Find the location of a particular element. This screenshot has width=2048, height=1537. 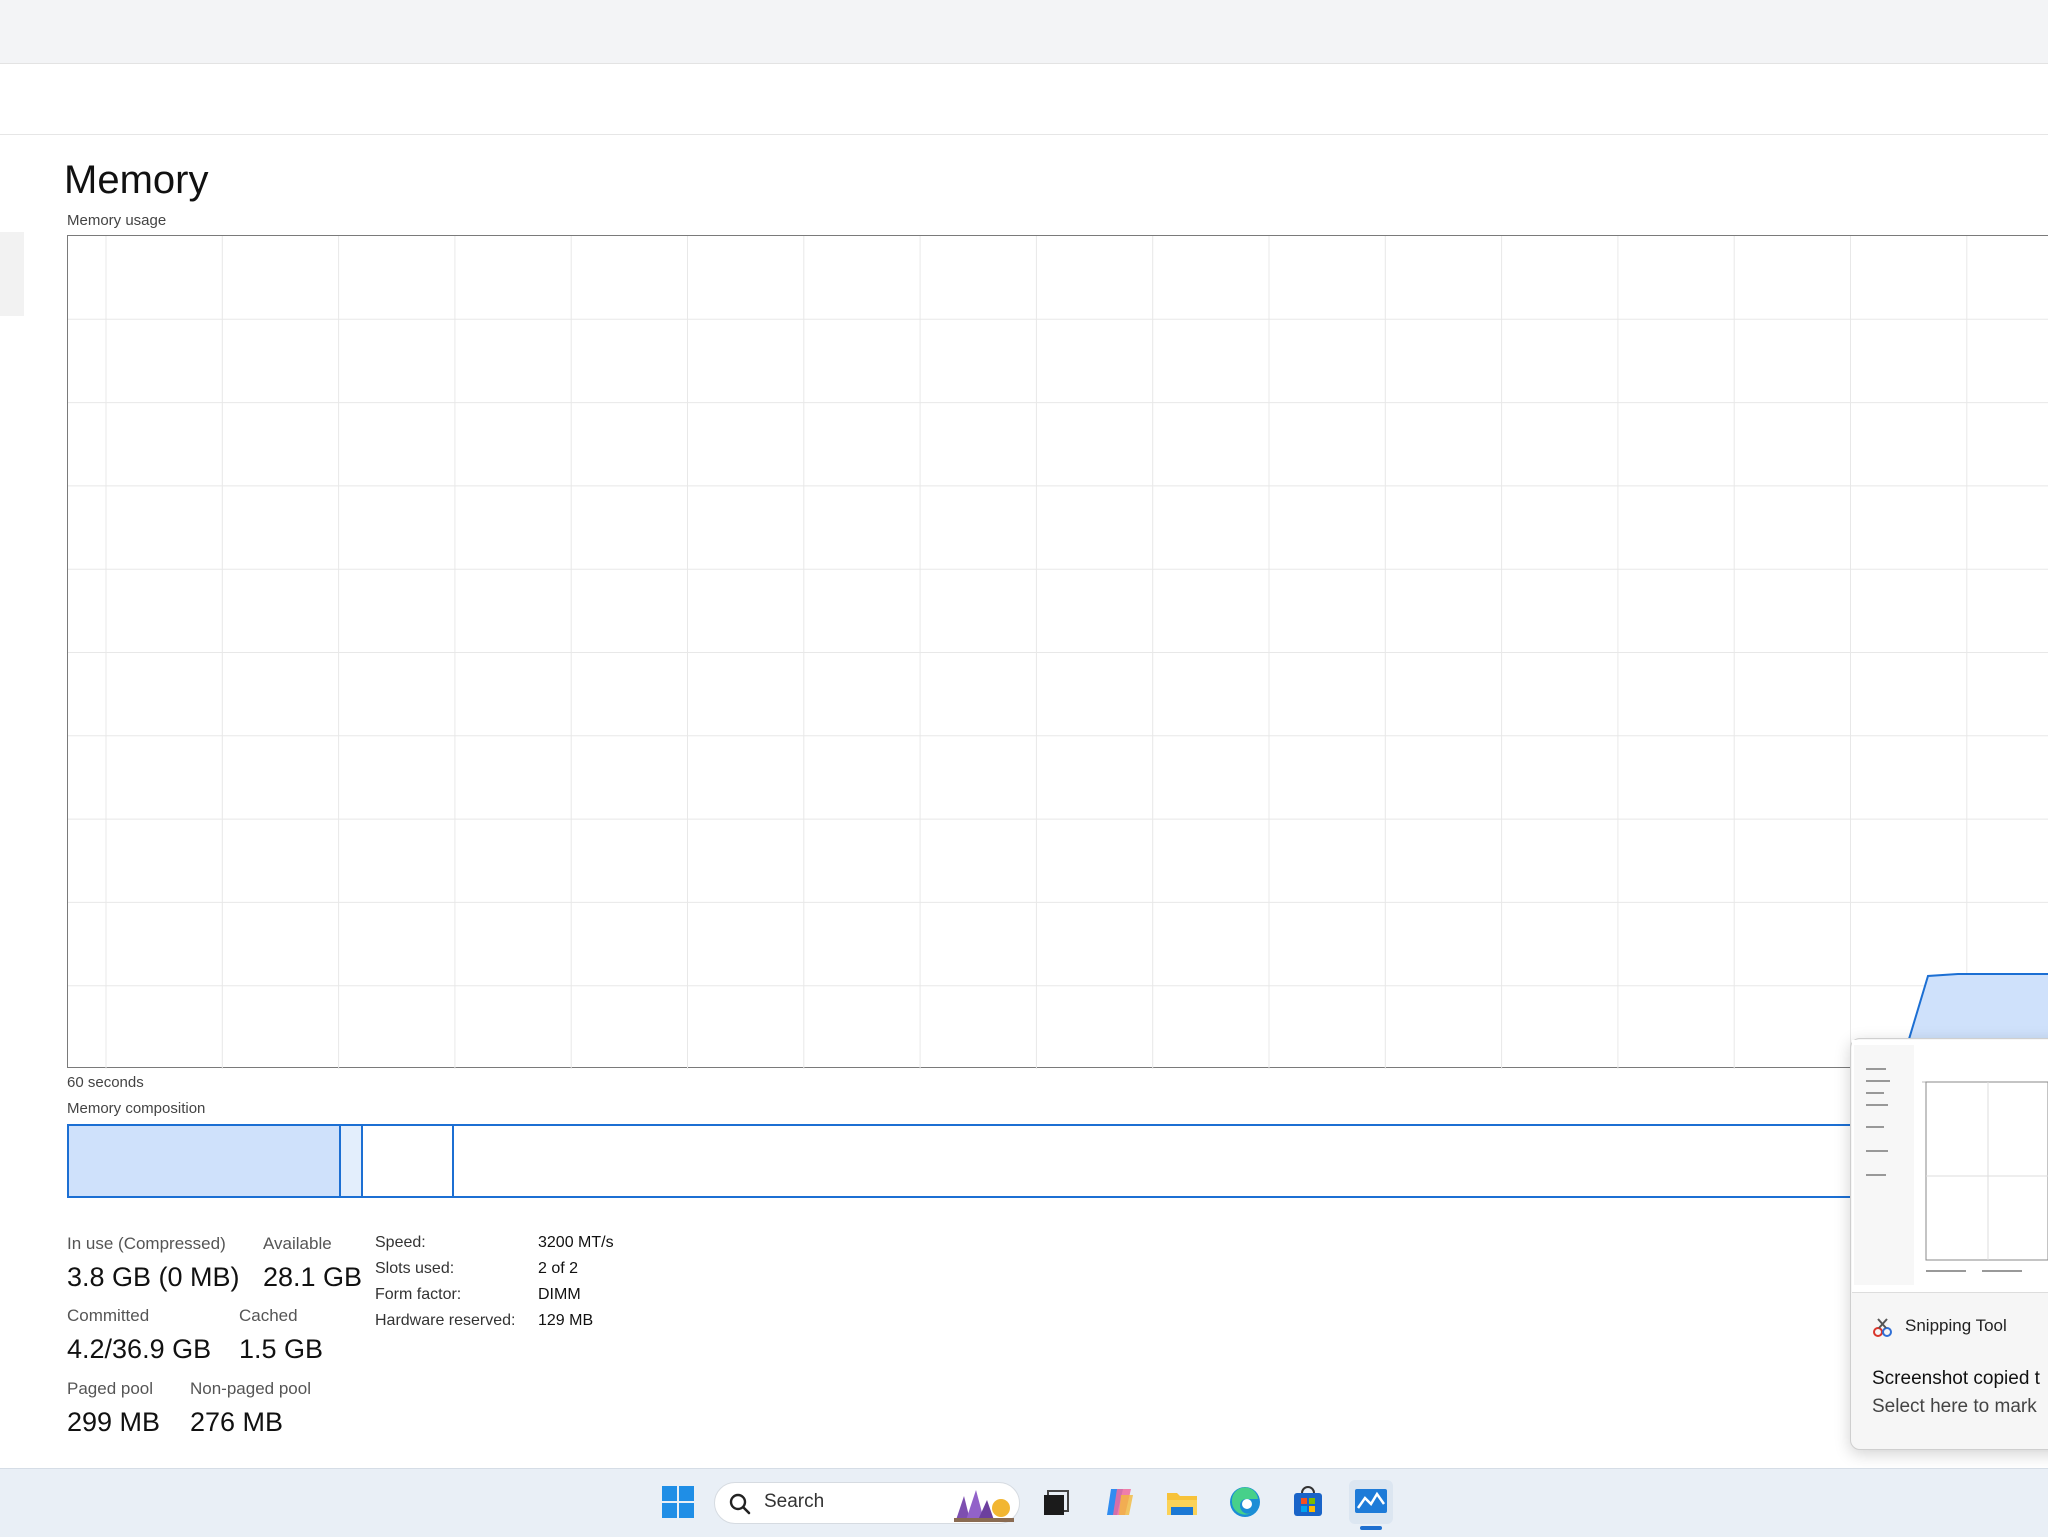

toast-message: Screenshot copied t is located at coordinates (1956, 1378).